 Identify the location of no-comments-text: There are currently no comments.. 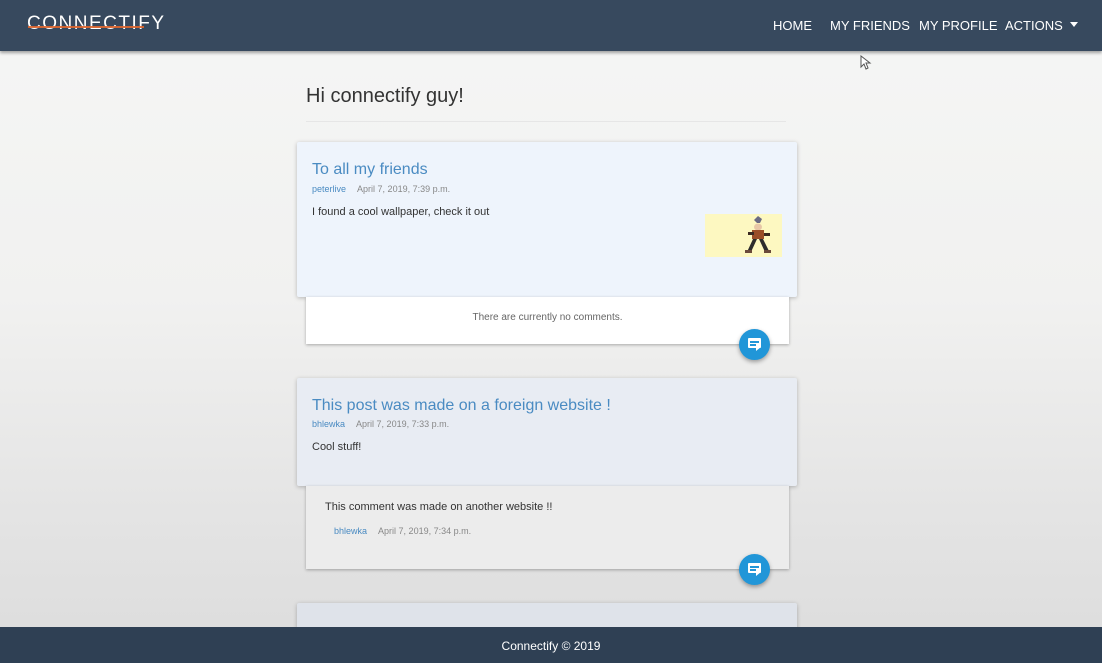
(547, 317).